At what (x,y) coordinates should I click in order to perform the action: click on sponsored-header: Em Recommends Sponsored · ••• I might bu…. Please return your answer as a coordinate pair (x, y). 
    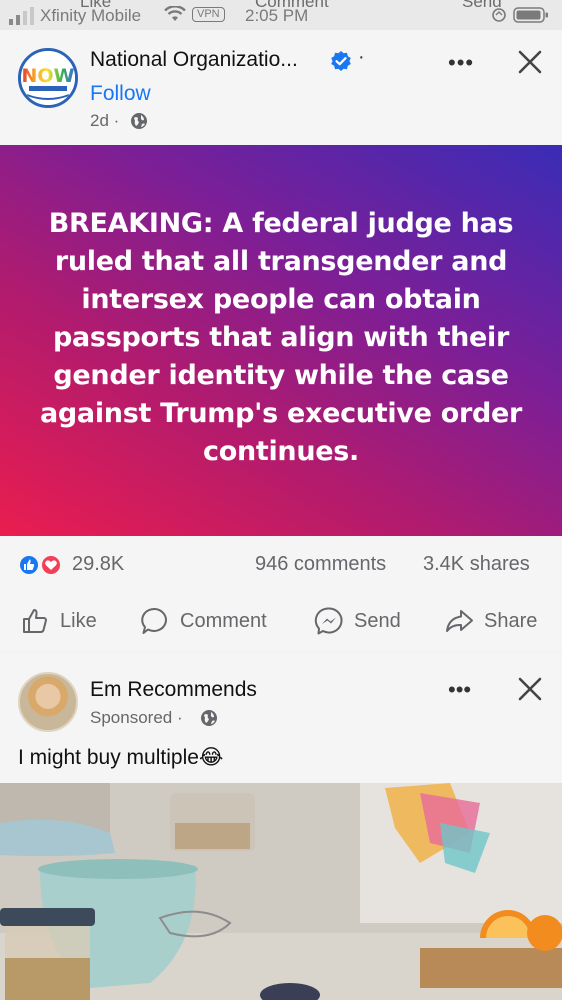
    Looking at the image, I should click on (281, 719).